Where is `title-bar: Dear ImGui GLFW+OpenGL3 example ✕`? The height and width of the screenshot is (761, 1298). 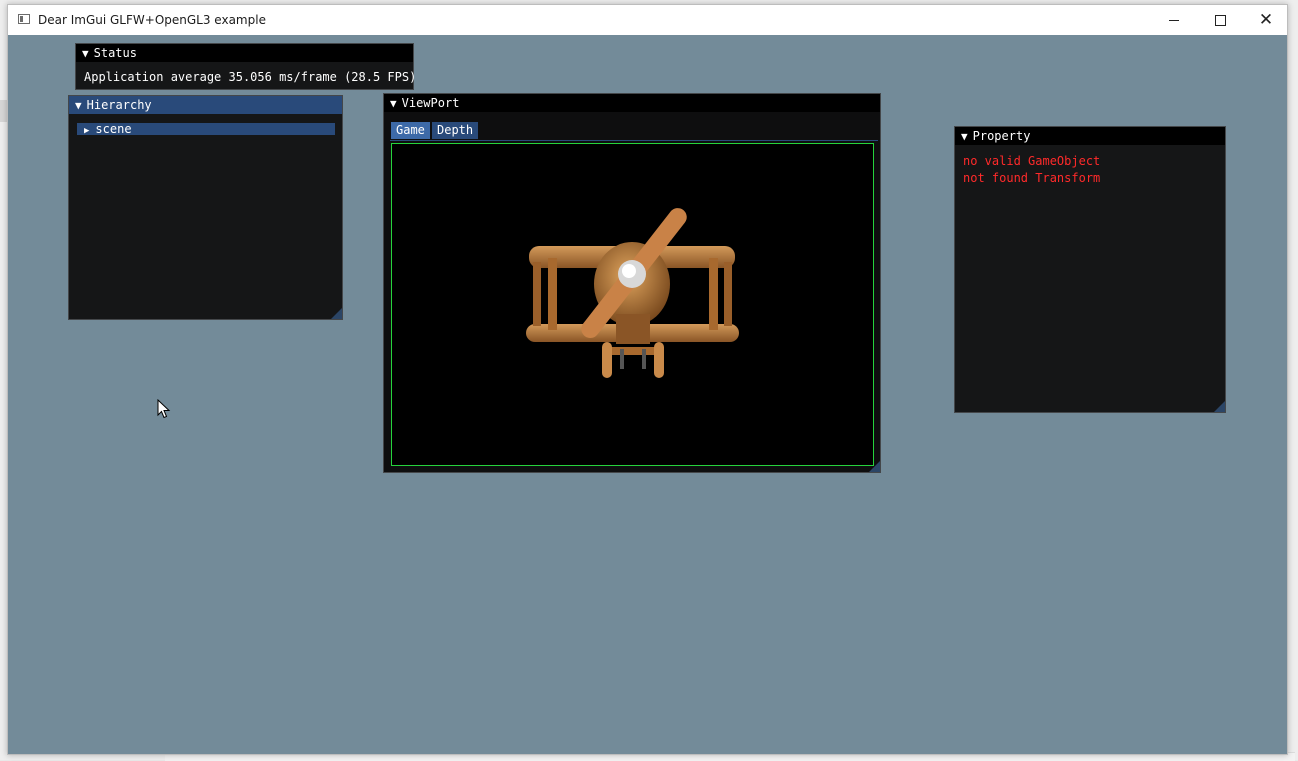
title-bar: Dear ImGui GLFW+OpenGL3 example ✕ is located at coordinates (647, 20).